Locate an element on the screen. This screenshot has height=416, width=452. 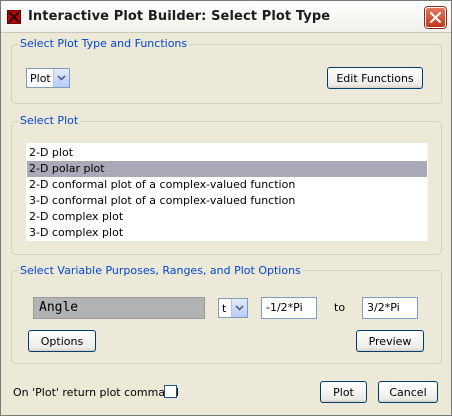
list-item-selected: 2-D polar plot is located at coordinates (227, 169).